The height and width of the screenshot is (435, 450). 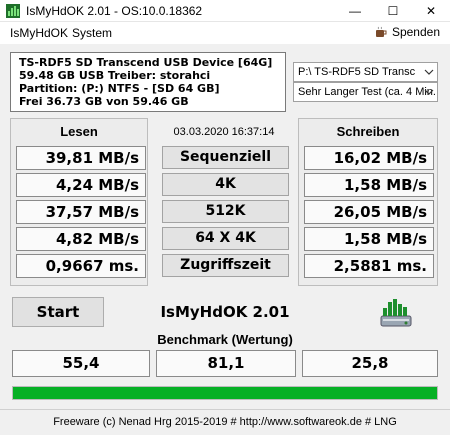 I want to click on write-value: 2,5881 ms., so click(x=369, y=266).